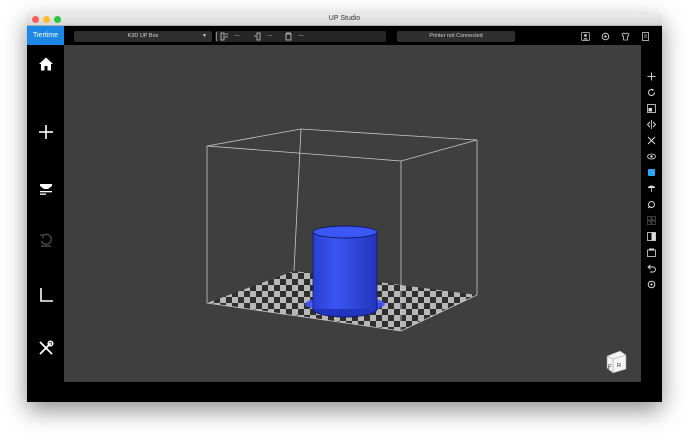 This screenshot has width=690, height=440. I want to click on save-button, so click(651, 252).